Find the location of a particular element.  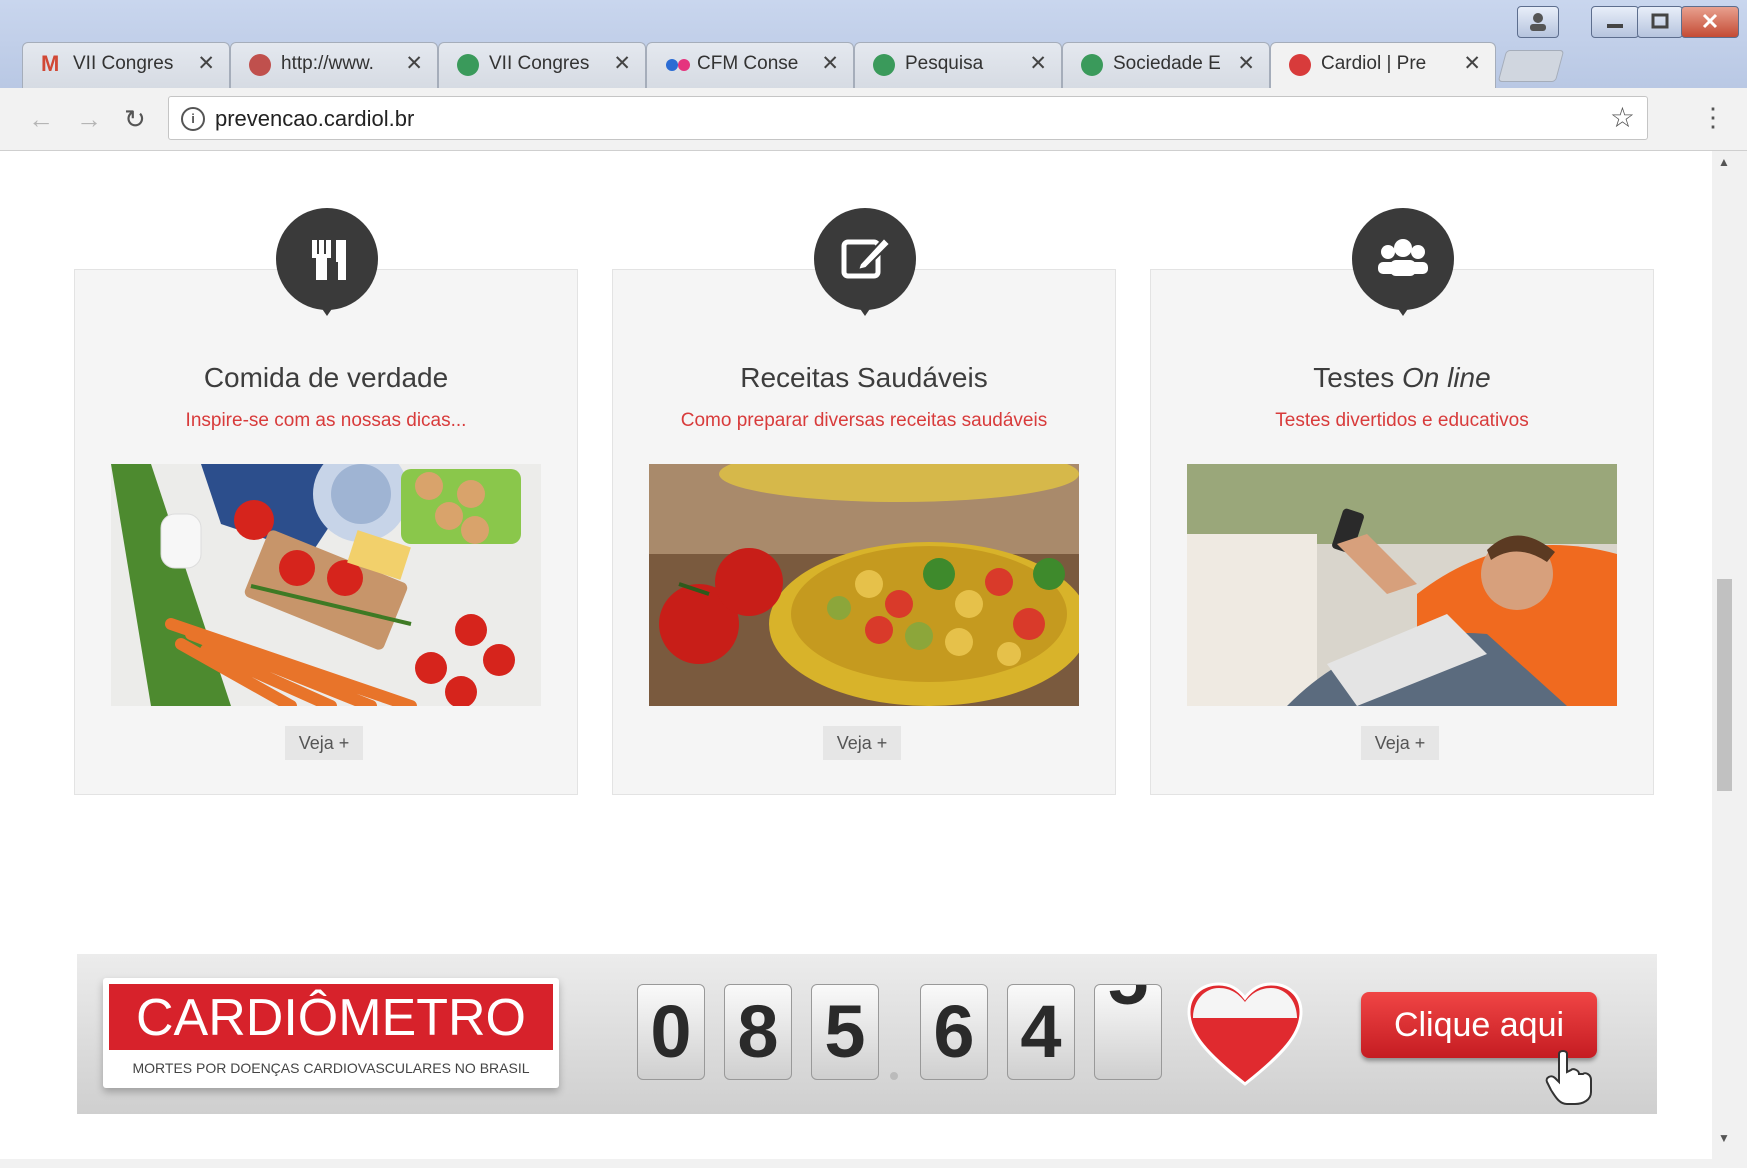

counter-digit: 8 is located at coordinates (758, 1032).